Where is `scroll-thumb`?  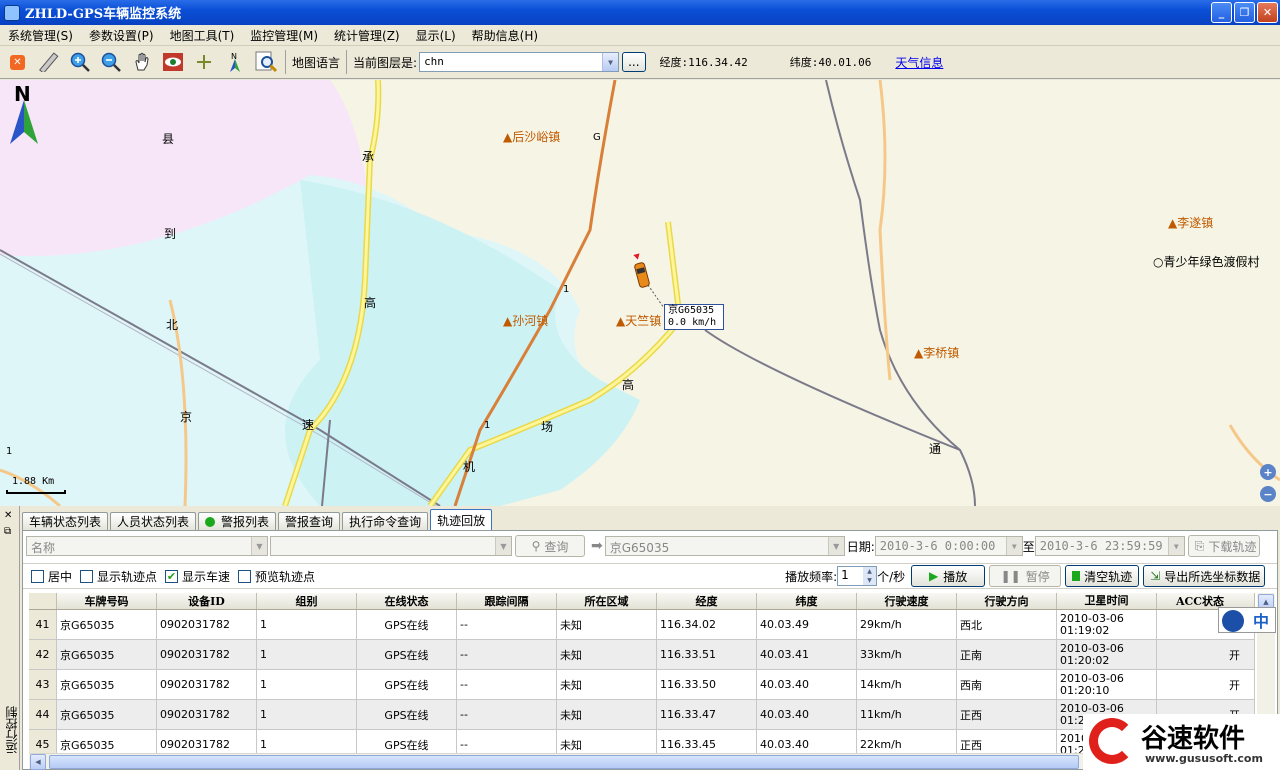
scroll-thumb is located at coordinates (564, 762).